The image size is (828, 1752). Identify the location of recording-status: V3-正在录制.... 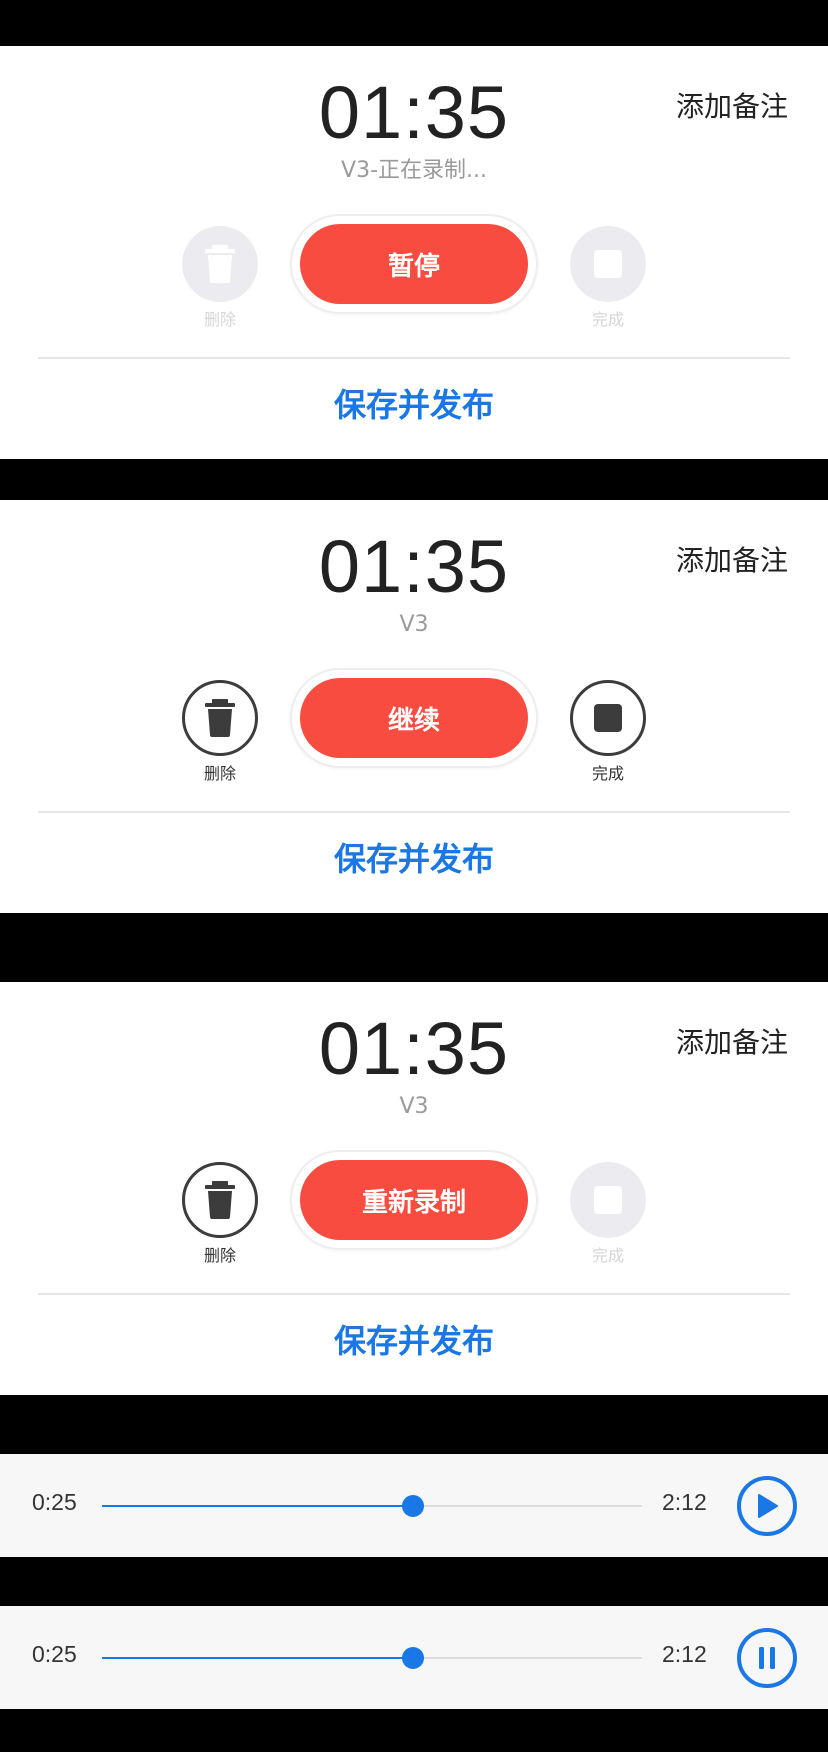
(414, 170).